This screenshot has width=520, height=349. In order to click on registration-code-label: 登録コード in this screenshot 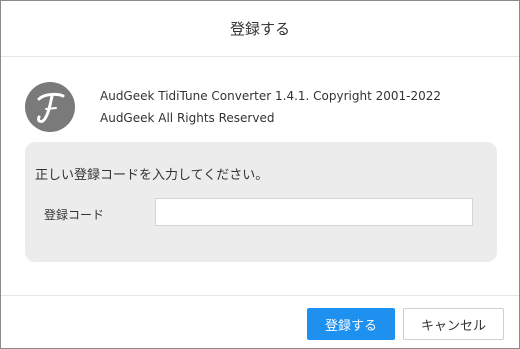, I will do `click(74, 215)`.